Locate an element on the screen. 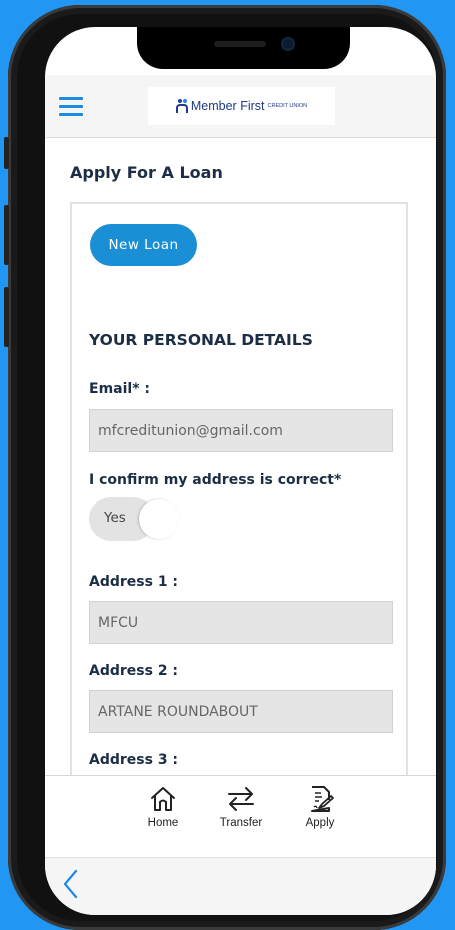 The image size is (455, 930). new-loan-button: New Loan is located at coordinates (143, 245).